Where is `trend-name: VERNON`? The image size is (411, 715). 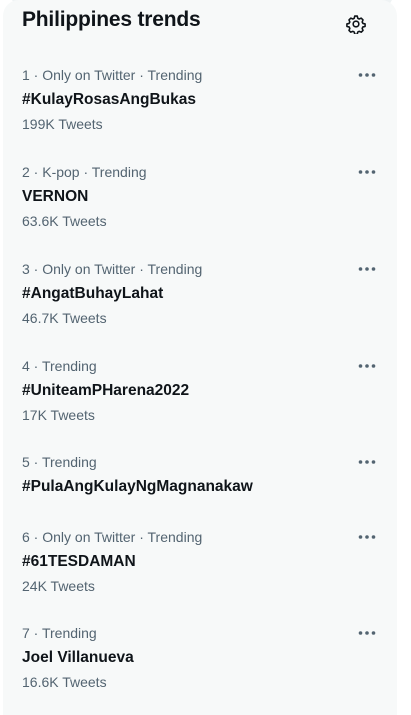 trend-name: VERNON is located at coordinates (55, 196).